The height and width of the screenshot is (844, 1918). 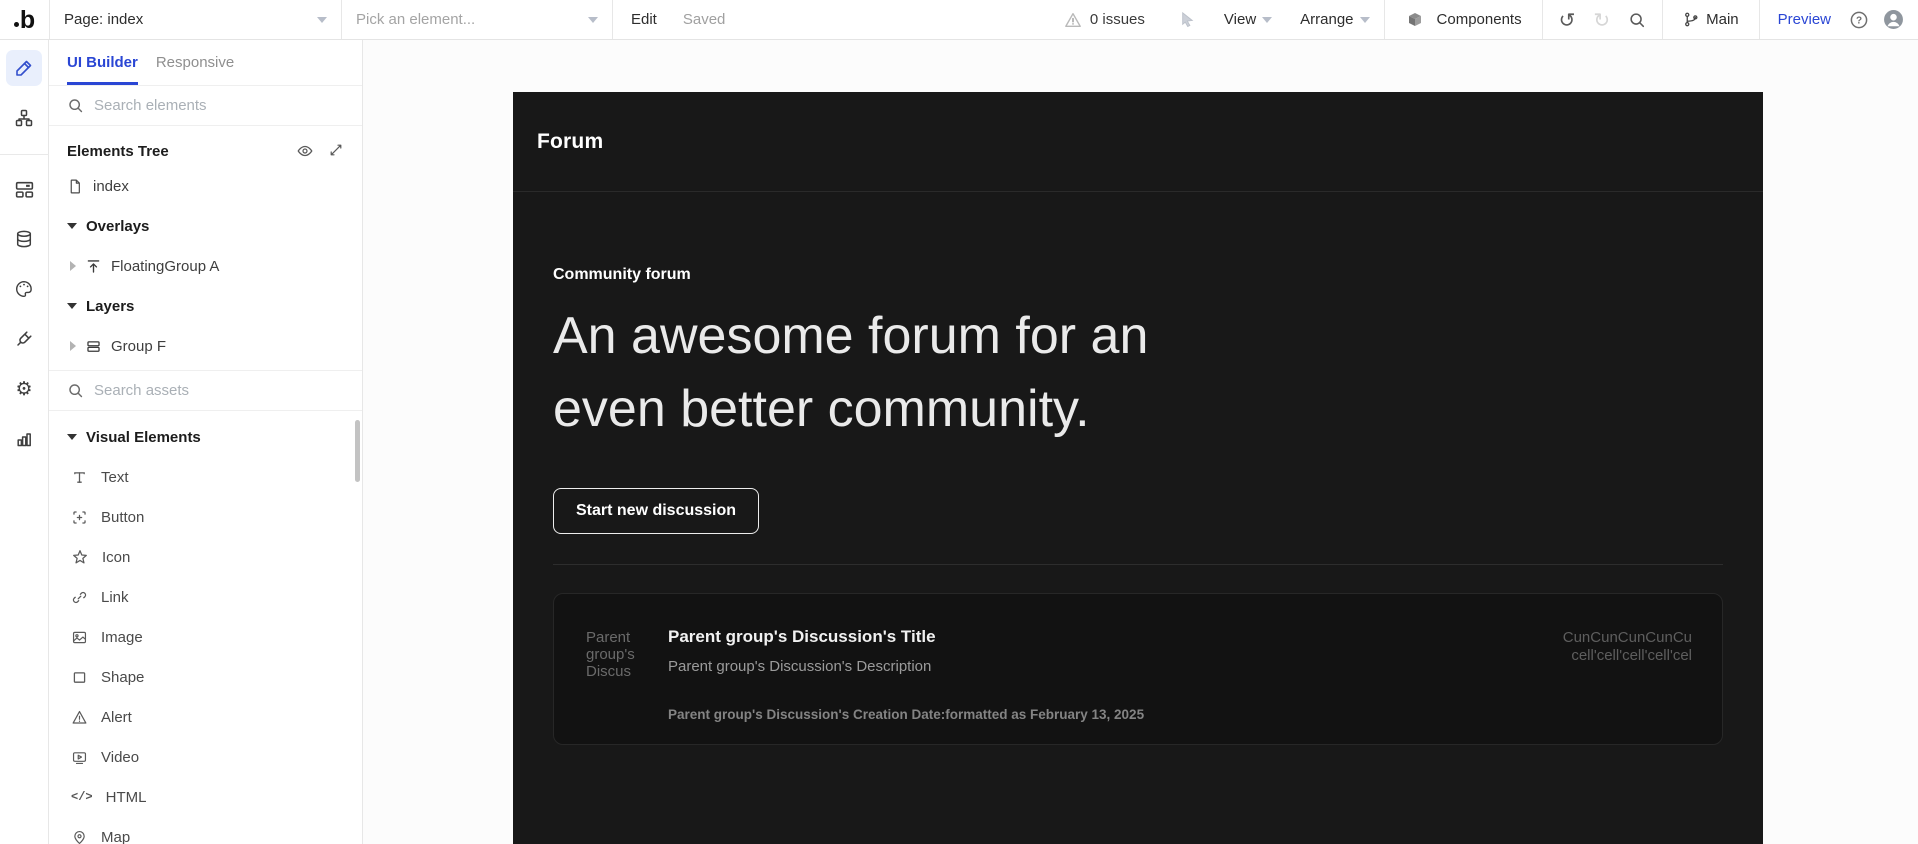 What do you see at coordinates (1567, 20) in the screenshot?
I see `undo-icon: ↺` at bounding box center [1567, 20].